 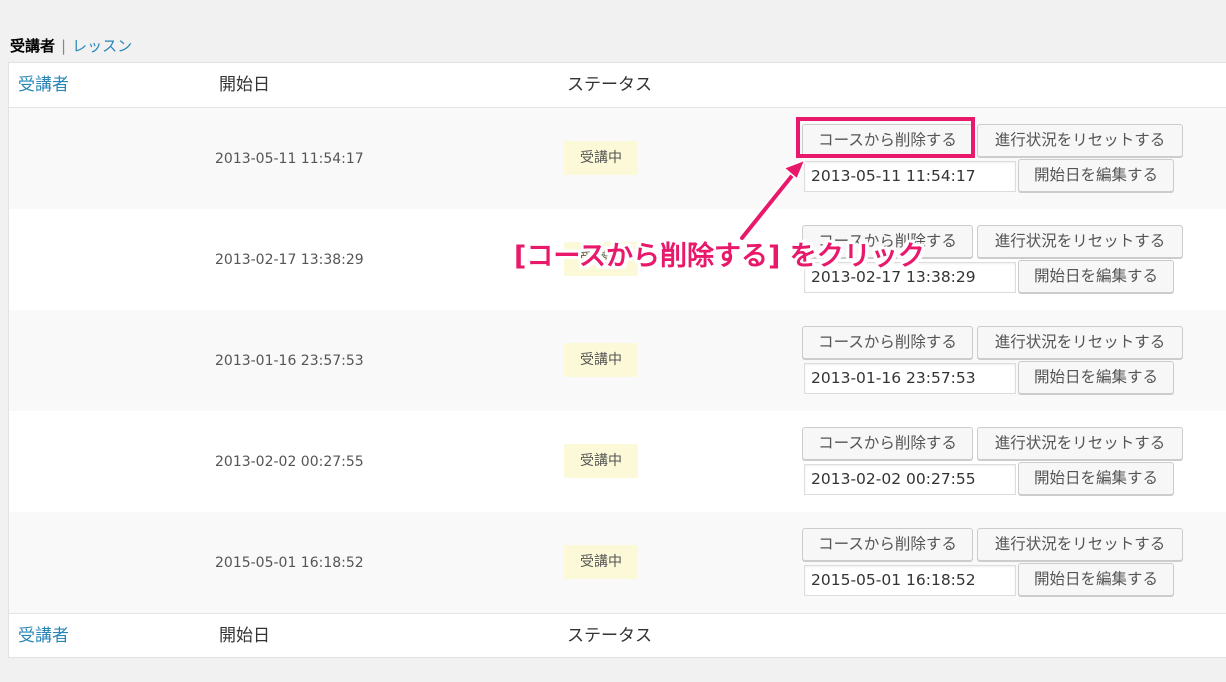 What do you see at coordinates (43, 85) in the screenshot?
I see `column-header-learner: 受講者` at bounding box center [43, 85].